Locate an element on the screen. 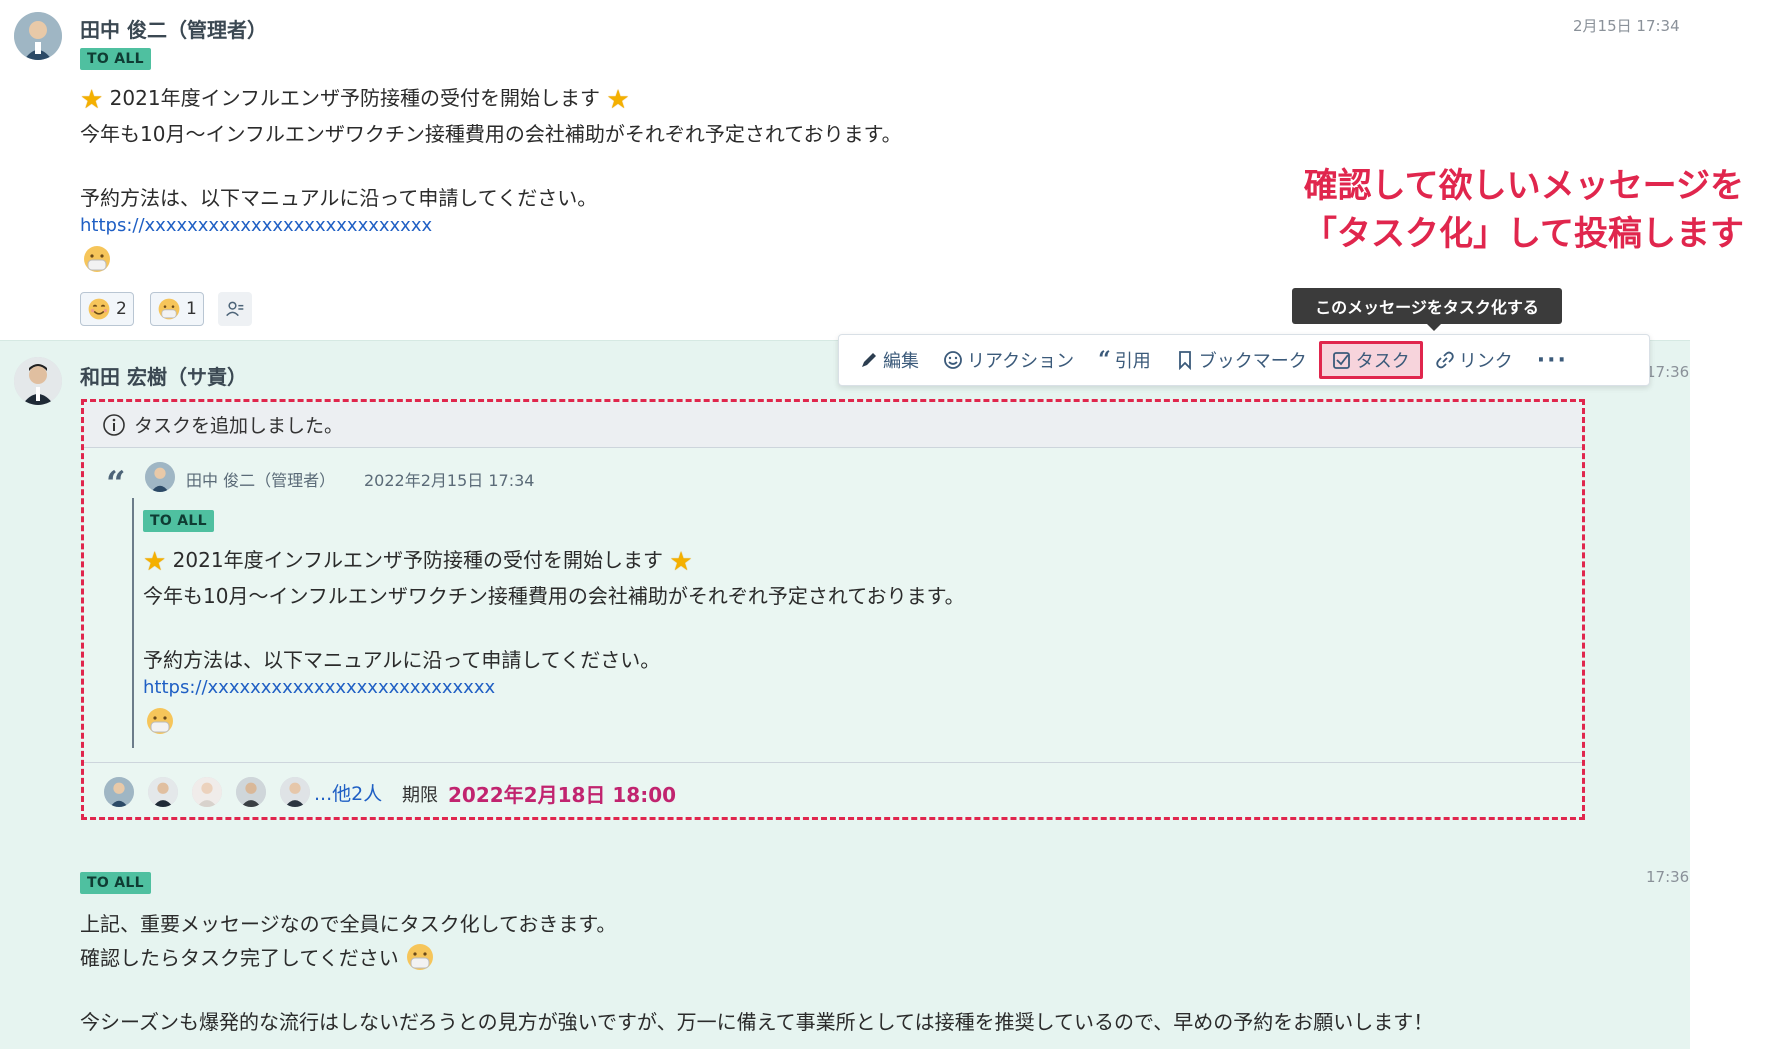  emoji-add-icon is located at coordinates (953, 360).